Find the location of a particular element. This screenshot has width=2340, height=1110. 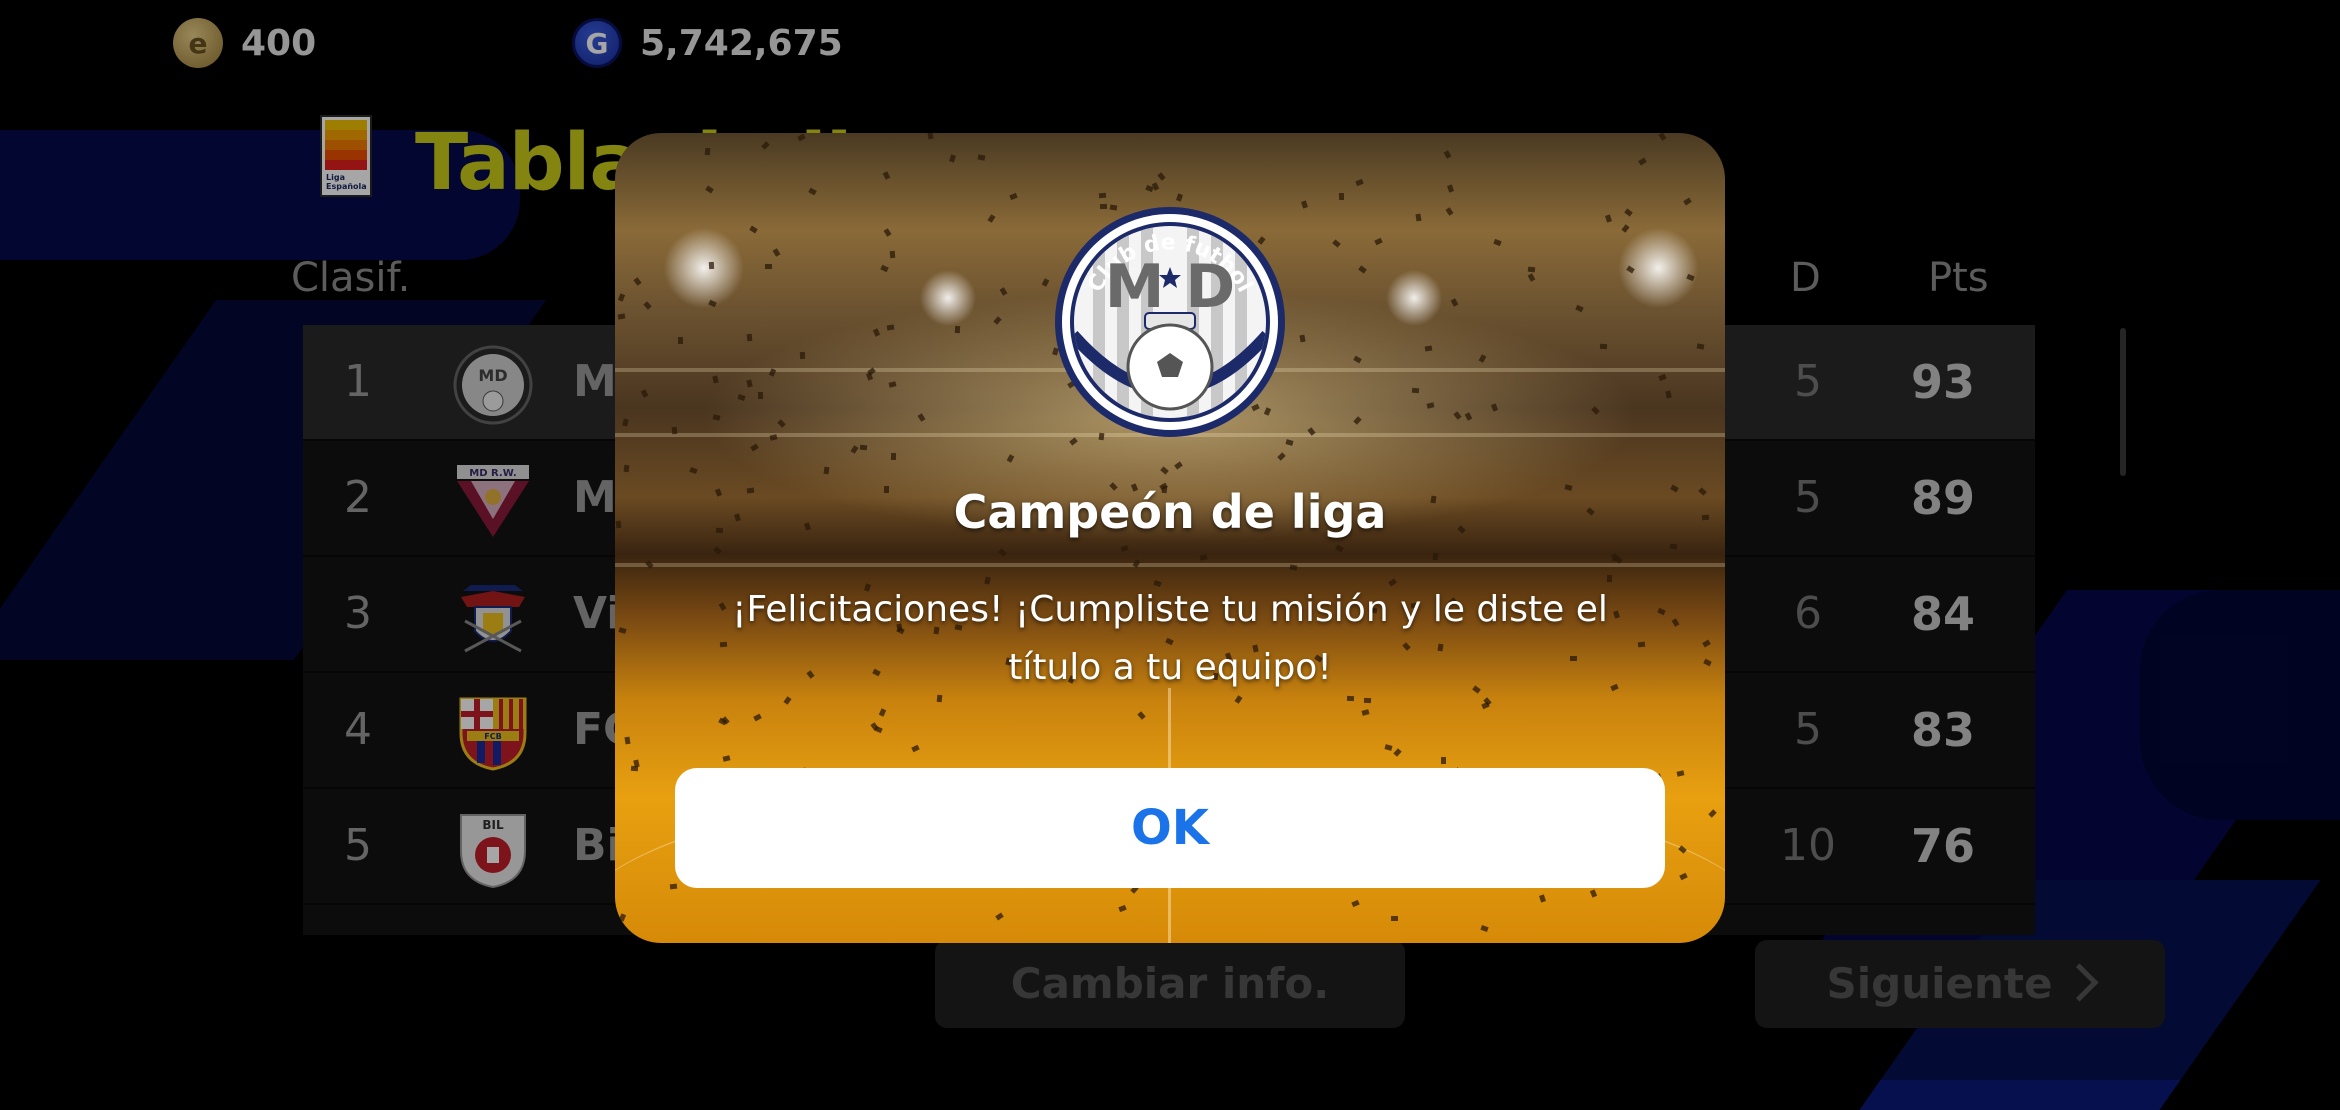

club-badge-icon: Club de futbol M D is located at coordinates (1170, 322).